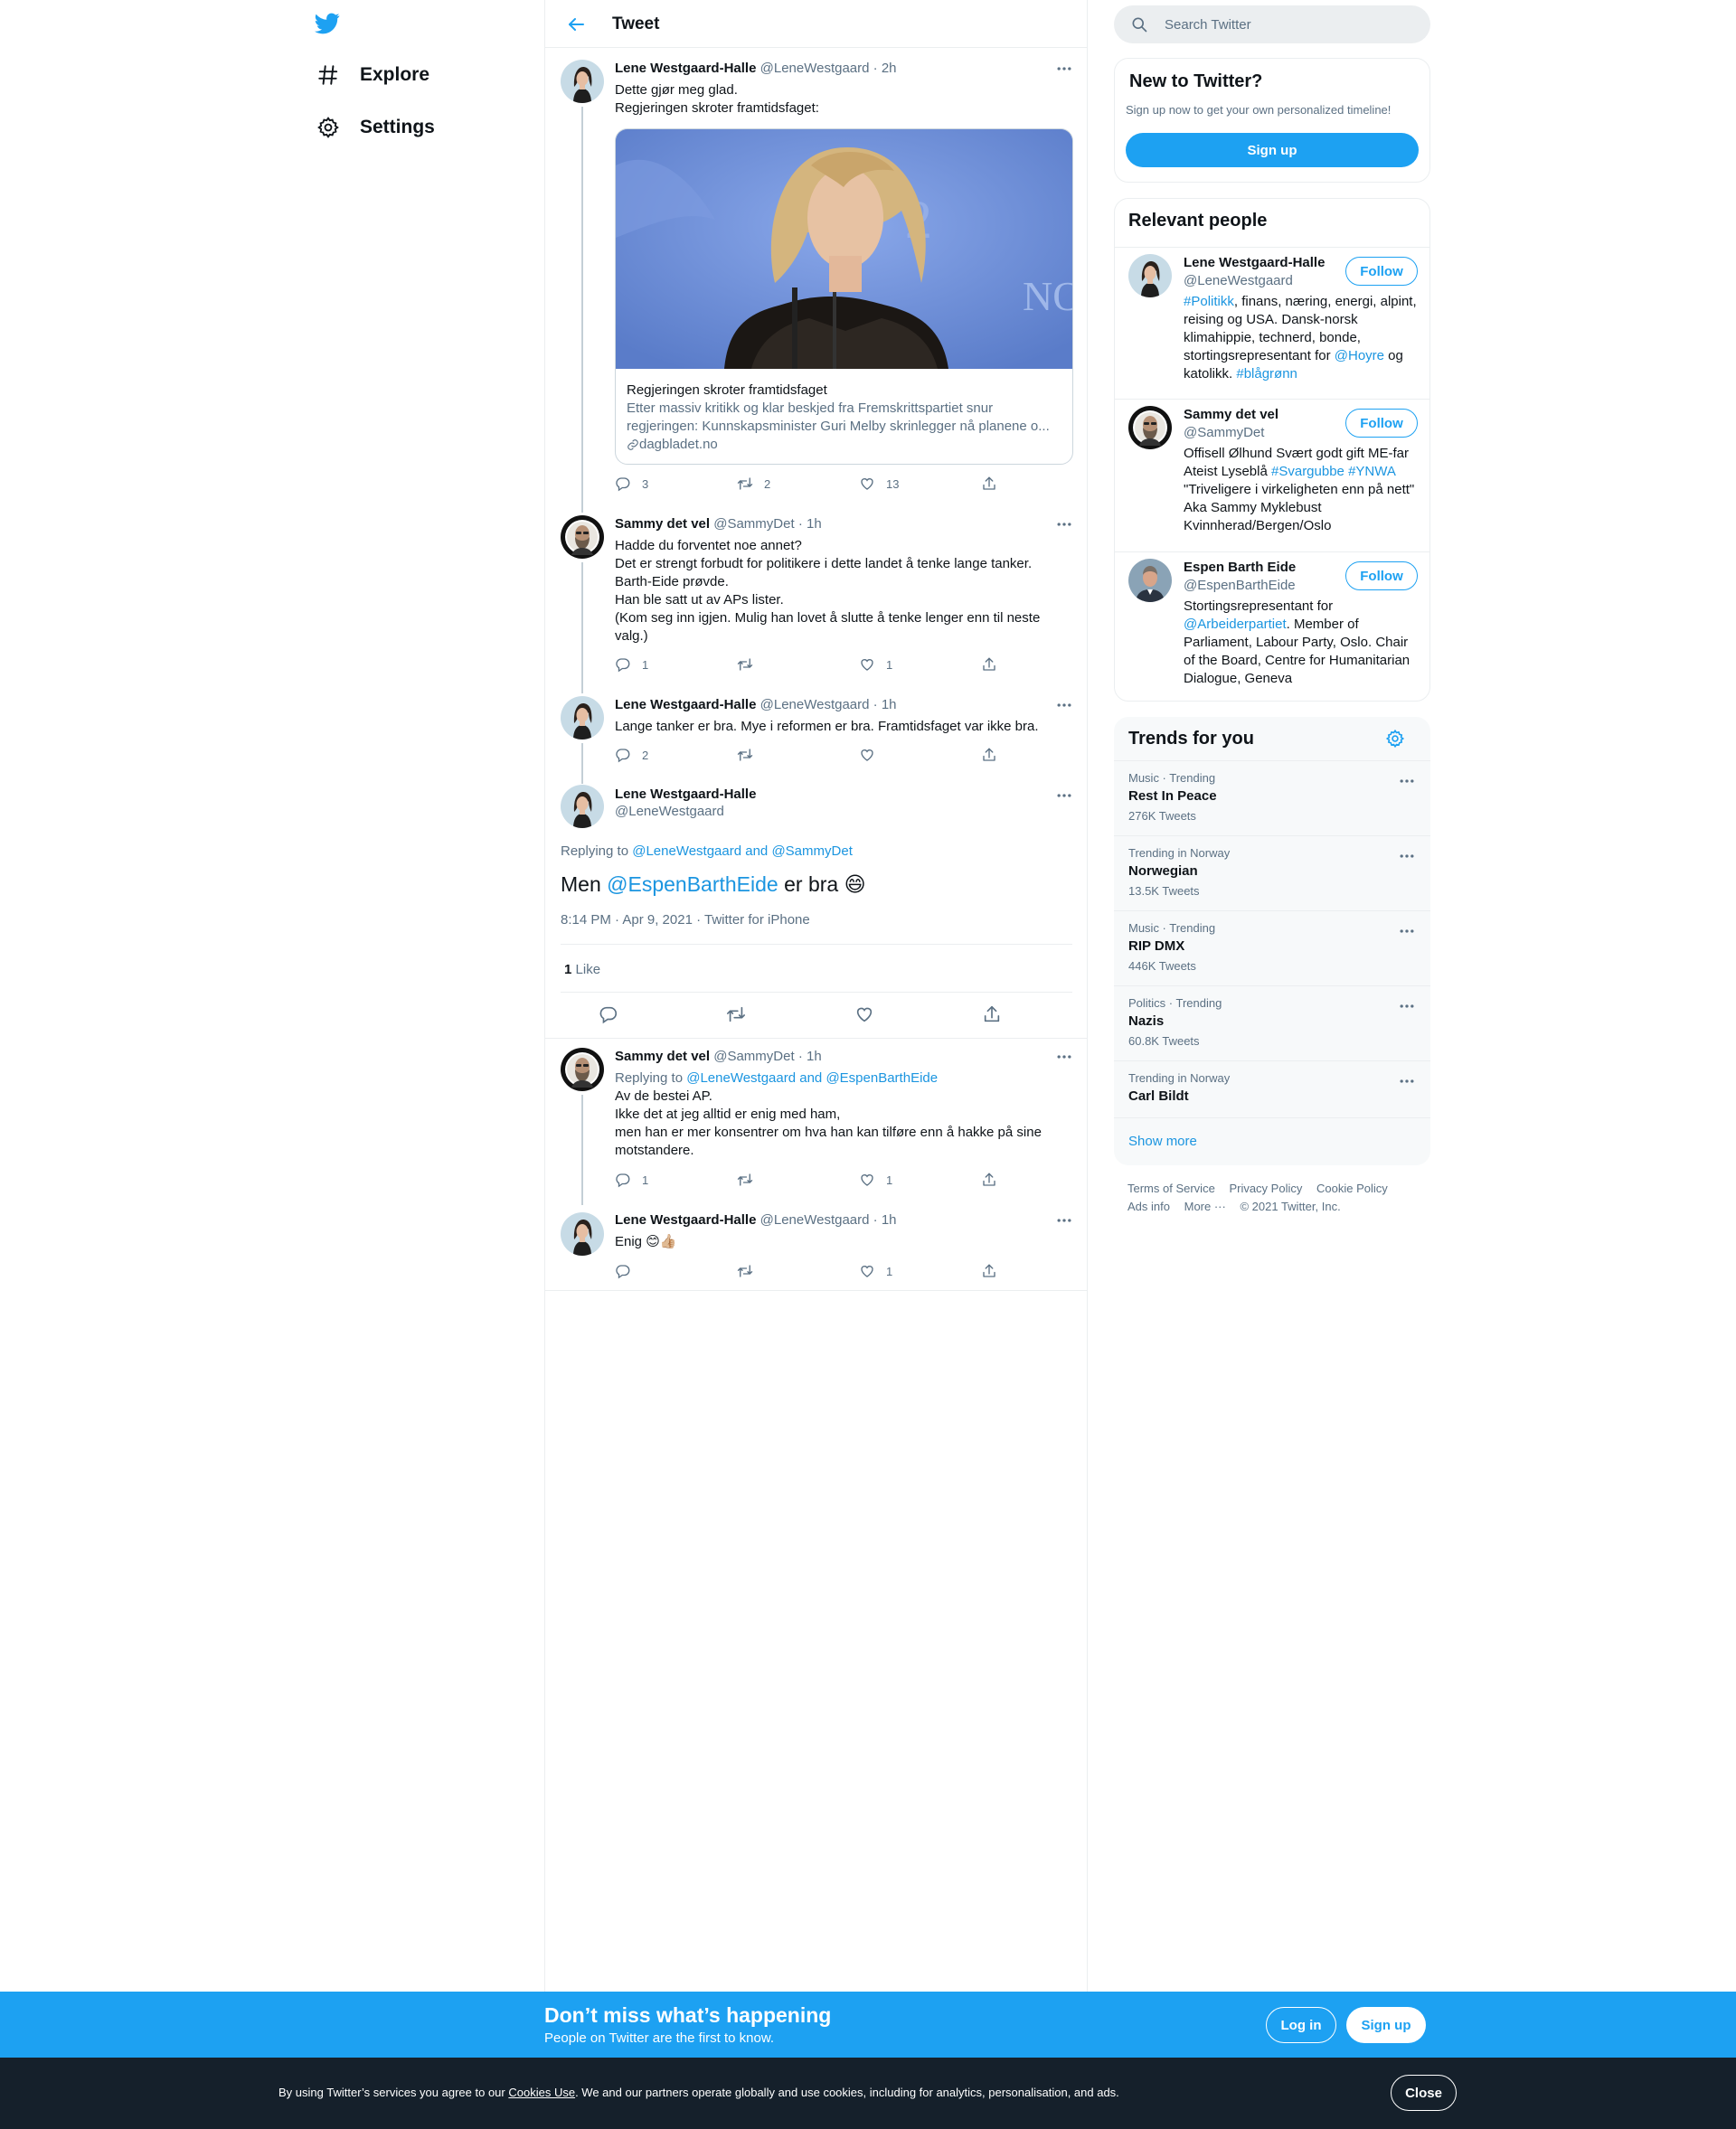 Image resolution: width=1736 pixels, height=2129 pixels. I want to click on reply-button: 2, so click(631, 755).